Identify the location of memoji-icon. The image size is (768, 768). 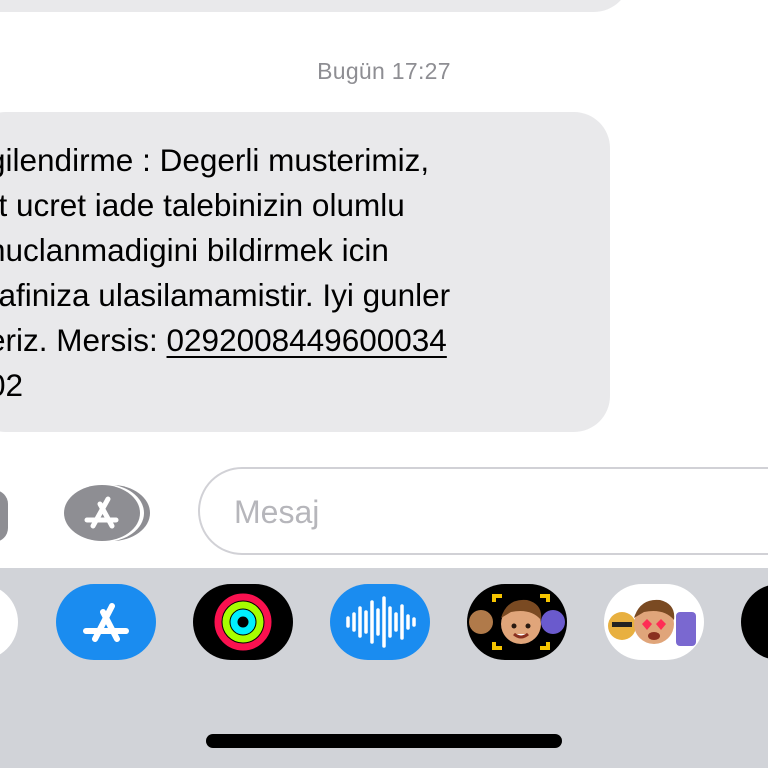
(517, 622).